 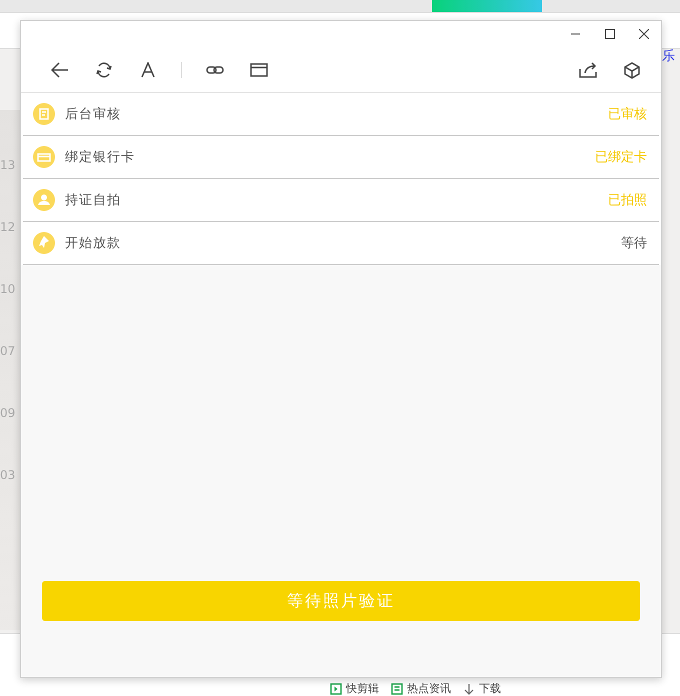 What do you see at coordinates (632, 70) in the screenshot?
I see `cube-icon` at bounding box center [632, 70].